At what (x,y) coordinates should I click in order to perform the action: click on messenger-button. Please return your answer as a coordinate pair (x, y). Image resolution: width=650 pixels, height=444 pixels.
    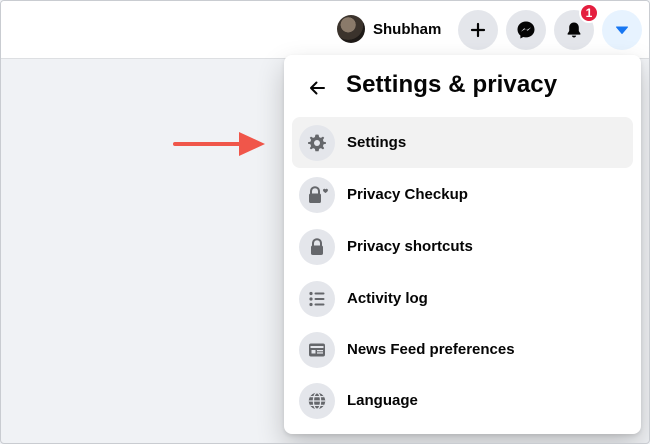
    Looking at the image, I should click on (526, 30).